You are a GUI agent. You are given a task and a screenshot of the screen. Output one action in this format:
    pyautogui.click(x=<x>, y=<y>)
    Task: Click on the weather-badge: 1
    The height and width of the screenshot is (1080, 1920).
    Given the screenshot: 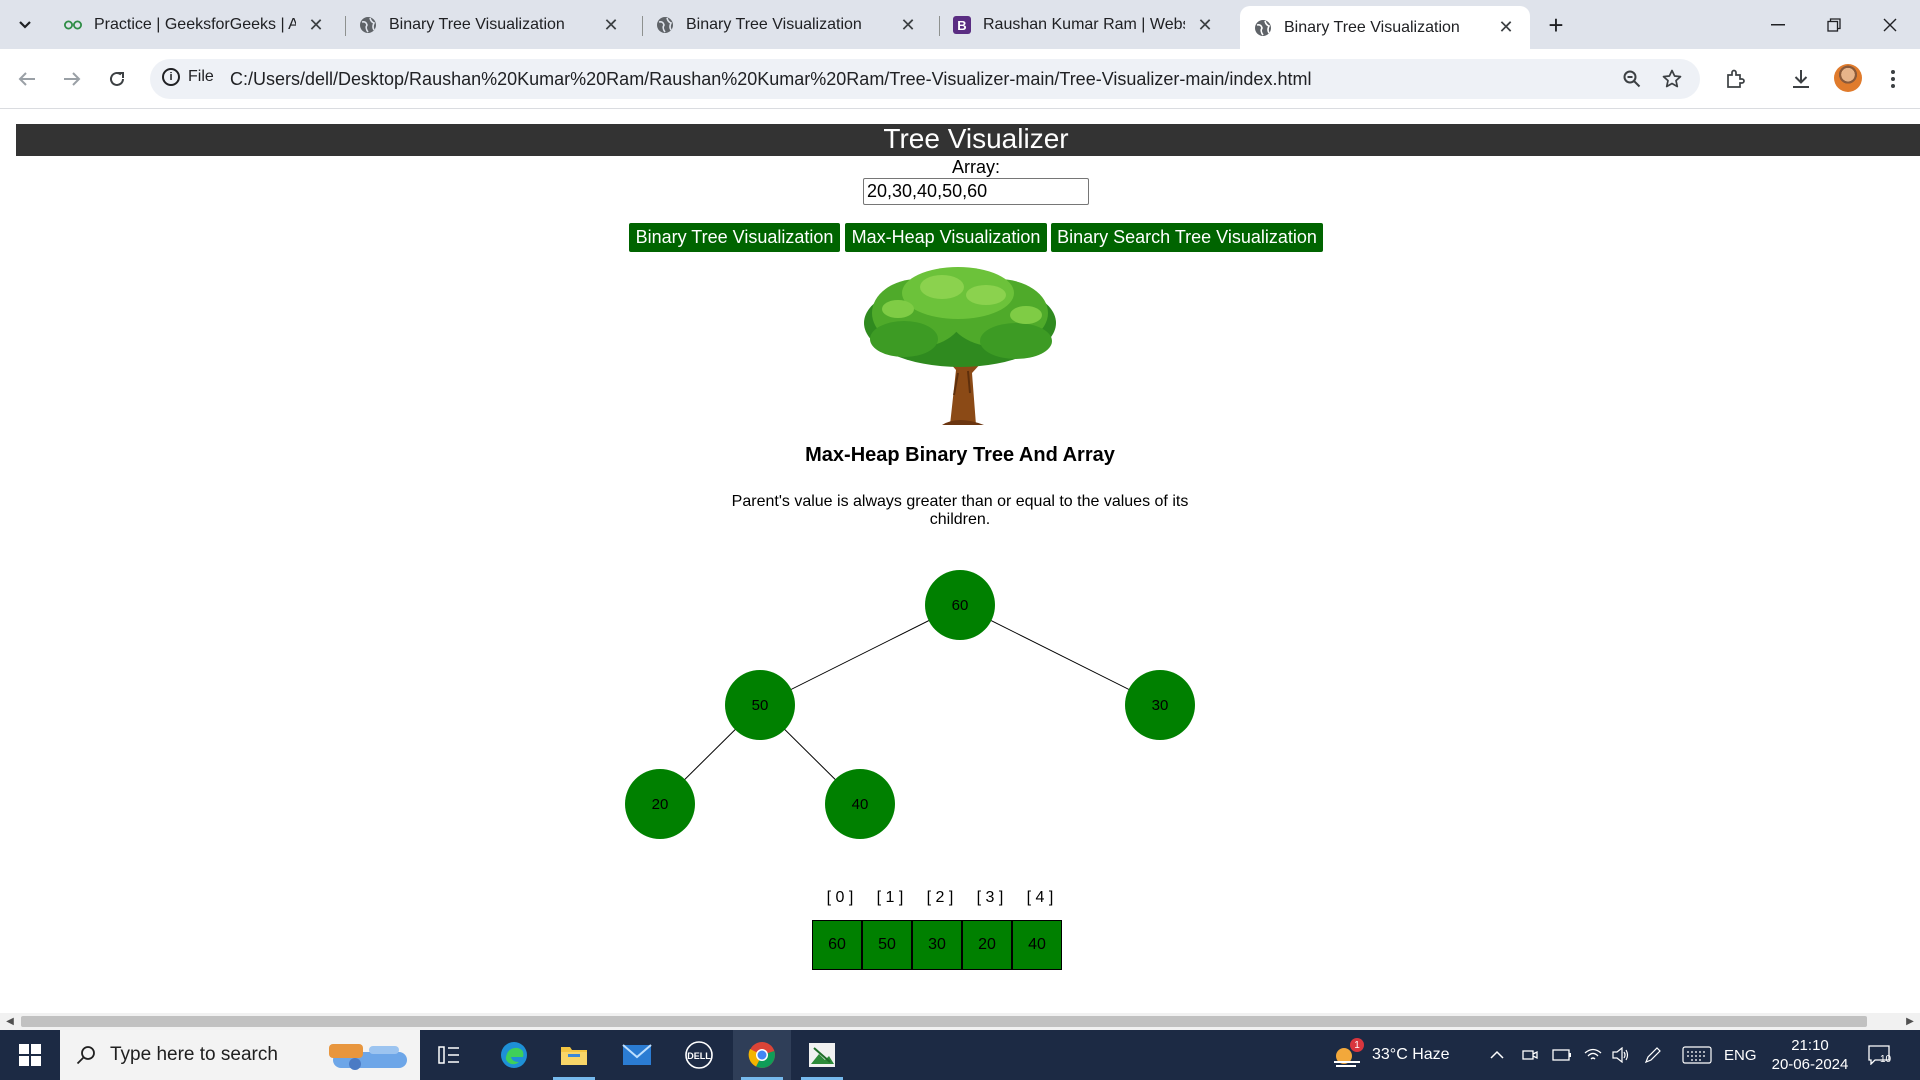 What is the action you would take?
    pyautogui.click(x=1357, y=1045)
    